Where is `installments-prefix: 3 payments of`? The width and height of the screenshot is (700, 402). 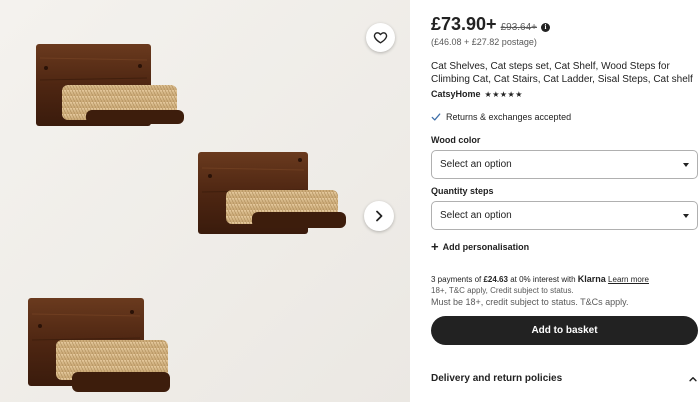 installments-prefix: 3 payments of is located at coordinates (456, 279).